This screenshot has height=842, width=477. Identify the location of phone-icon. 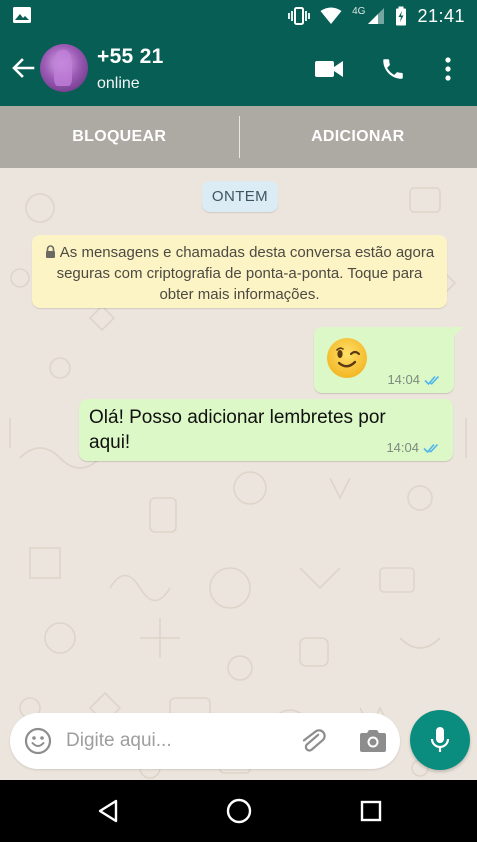
(393, 69).